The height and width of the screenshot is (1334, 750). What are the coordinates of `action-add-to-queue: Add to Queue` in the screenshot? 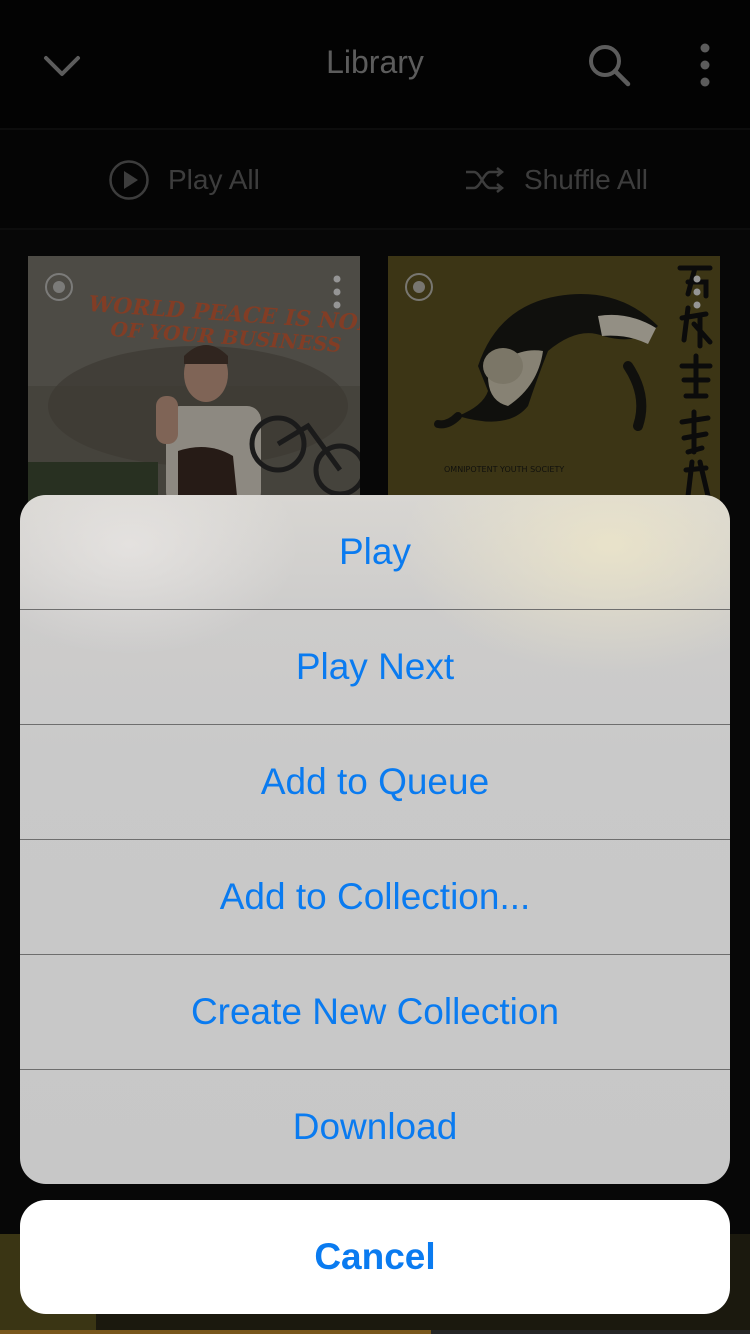 It's located at (375, 781).